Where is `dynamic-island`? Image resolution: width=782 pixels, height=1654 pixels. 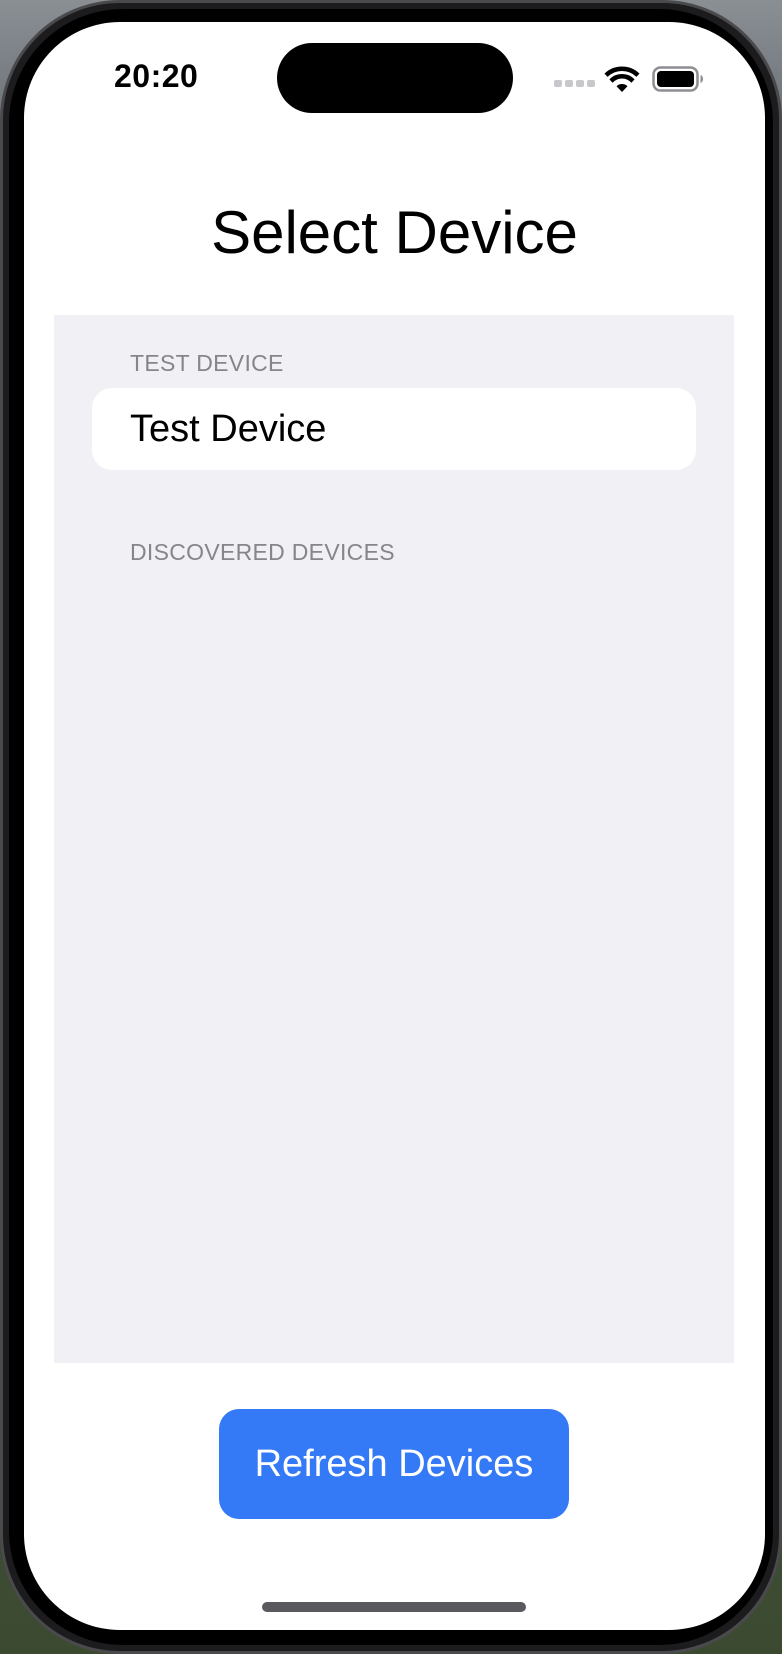 dynamic-island is located at coordinates (395, 78).